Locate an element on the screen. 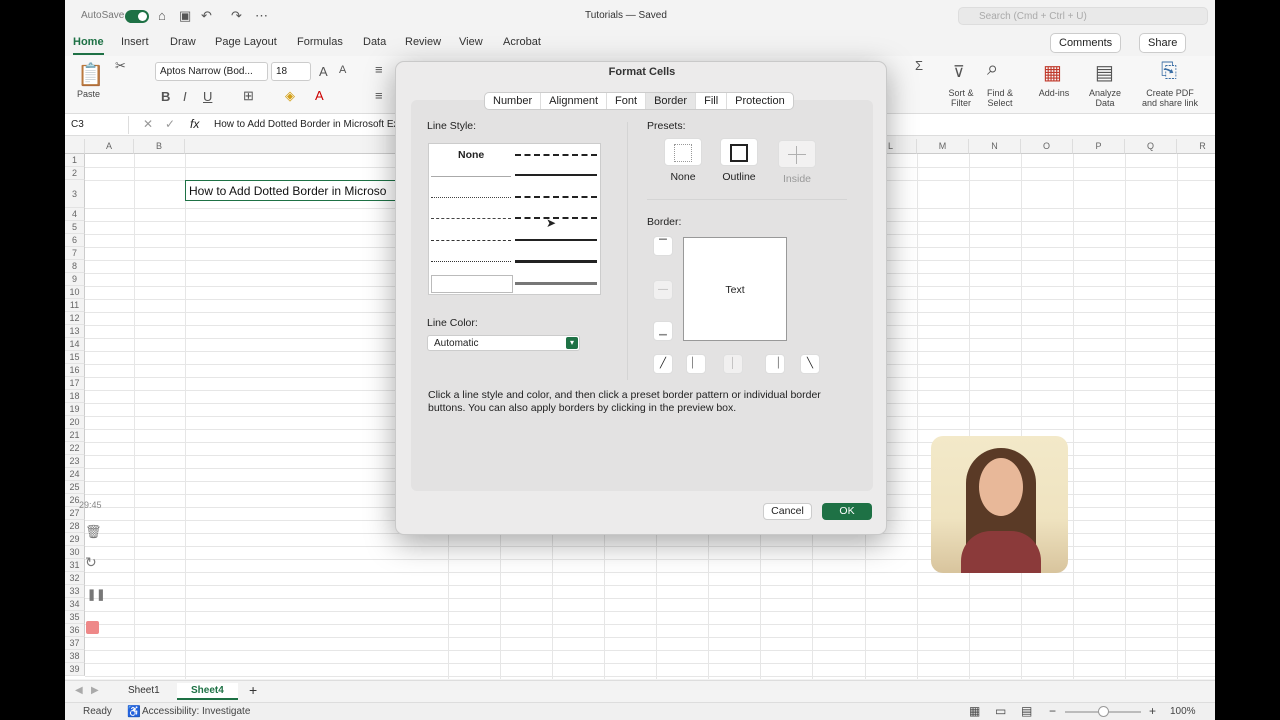  row-header: 9 is located at coordinates (75, 279).